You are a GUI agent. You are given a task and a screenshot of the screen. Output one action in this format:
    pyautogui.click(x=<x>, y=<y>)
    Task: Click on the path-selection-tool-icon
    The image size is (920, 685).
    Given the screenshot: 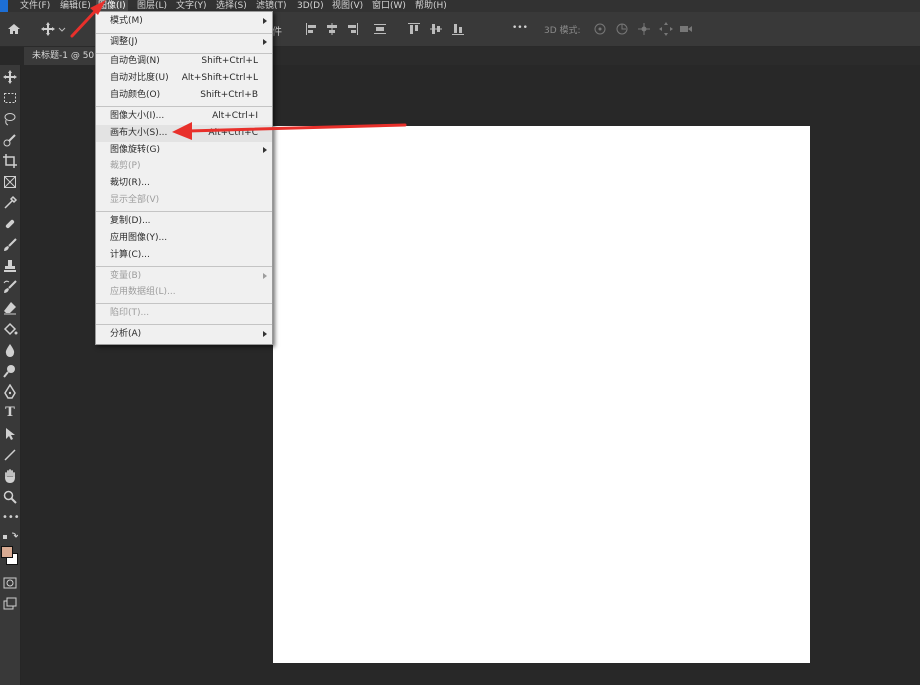 What is the action you would take?
    pyautogui.click(x=10, y=434)
    